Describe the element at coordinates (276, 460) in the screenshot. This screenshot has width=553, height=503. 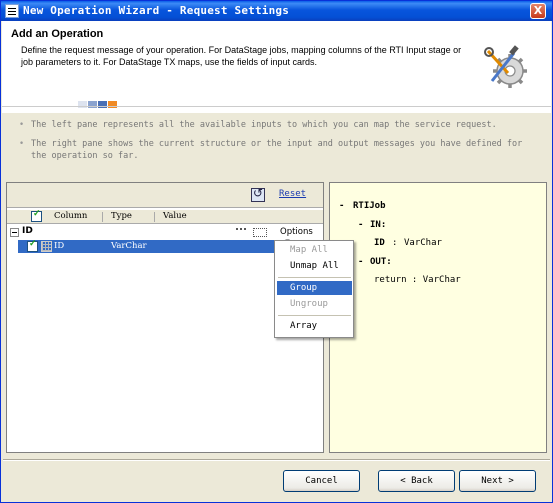
I see `footer-divider` at that location.